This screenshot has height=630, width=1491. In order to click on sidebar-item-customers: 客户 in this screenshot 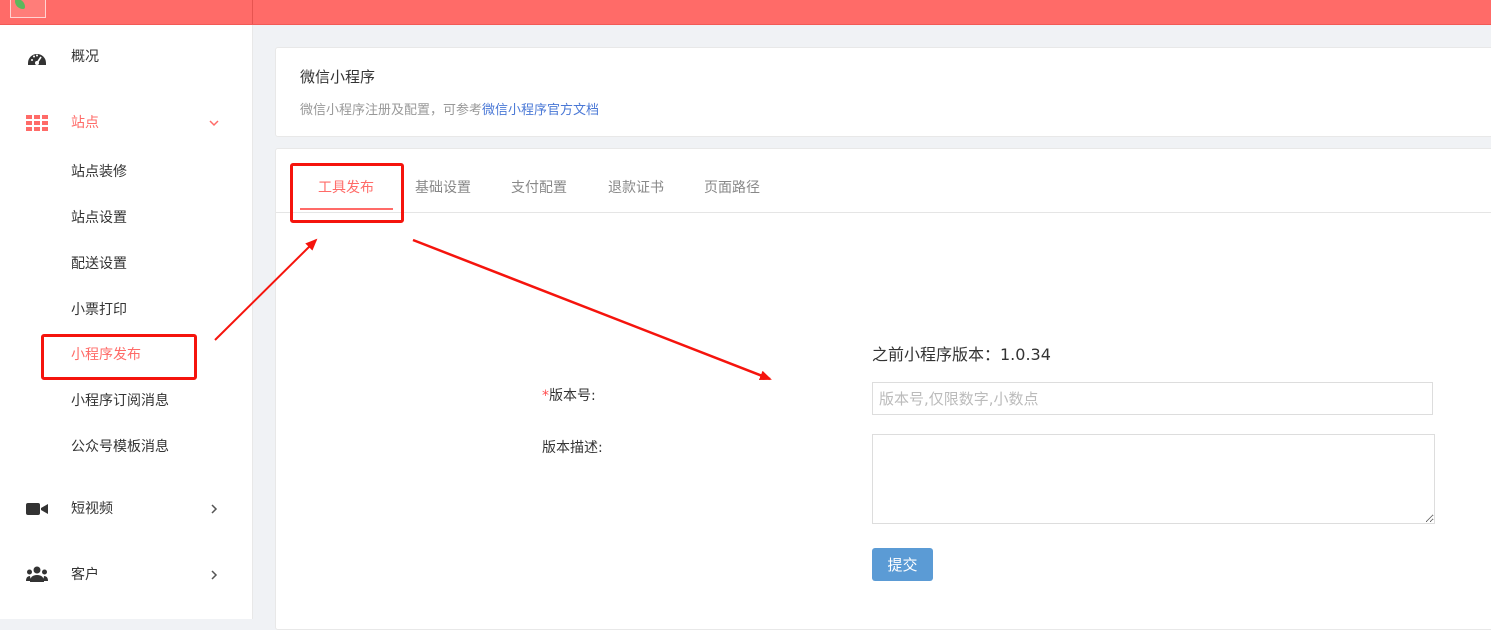, I will do `click(126, 583)`.